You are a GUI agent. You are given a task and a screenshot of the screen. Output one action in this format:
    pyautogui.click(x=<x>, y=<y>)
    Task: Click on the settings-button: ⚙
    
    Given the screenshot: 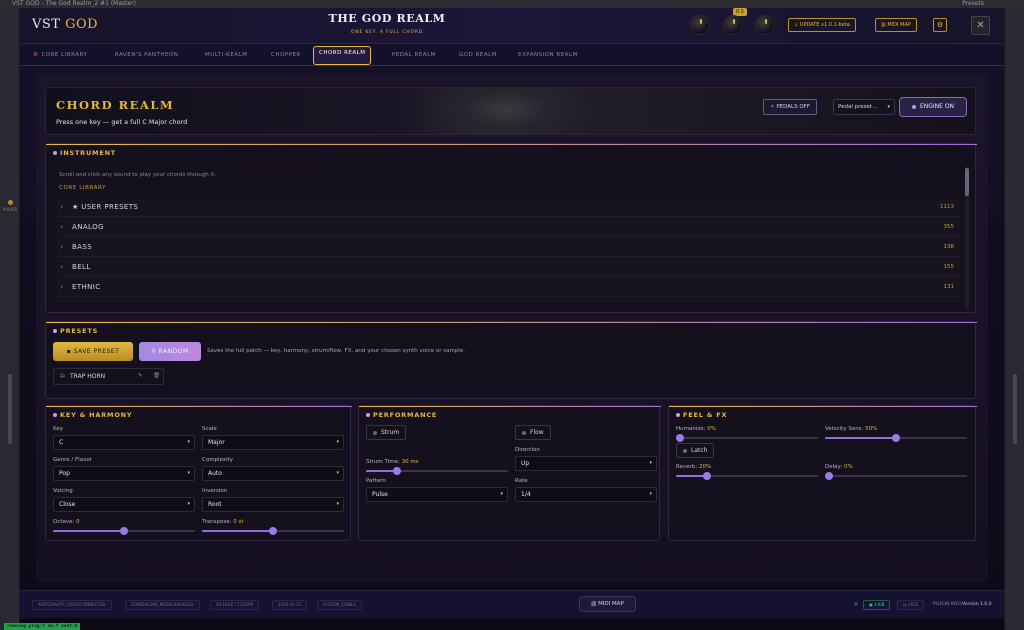 What is the action you would take?
    pyautogui.click(x=940, y=25)
    